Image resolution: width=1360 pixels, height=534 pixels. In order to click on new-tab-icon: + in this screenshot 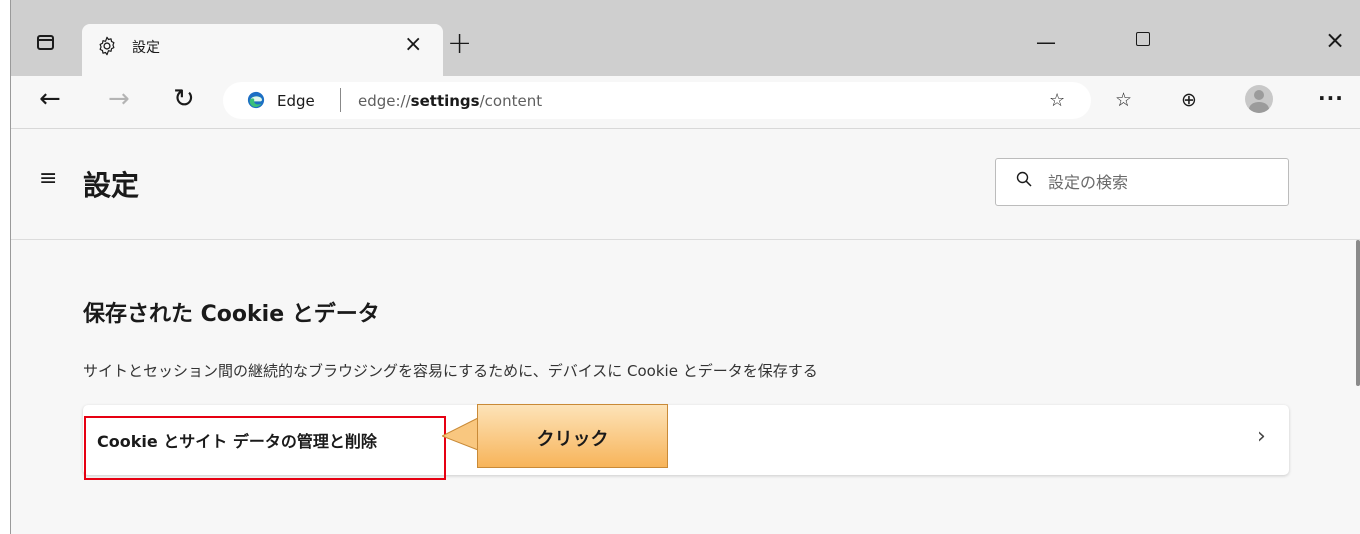, I will do `click(459, 43)`.